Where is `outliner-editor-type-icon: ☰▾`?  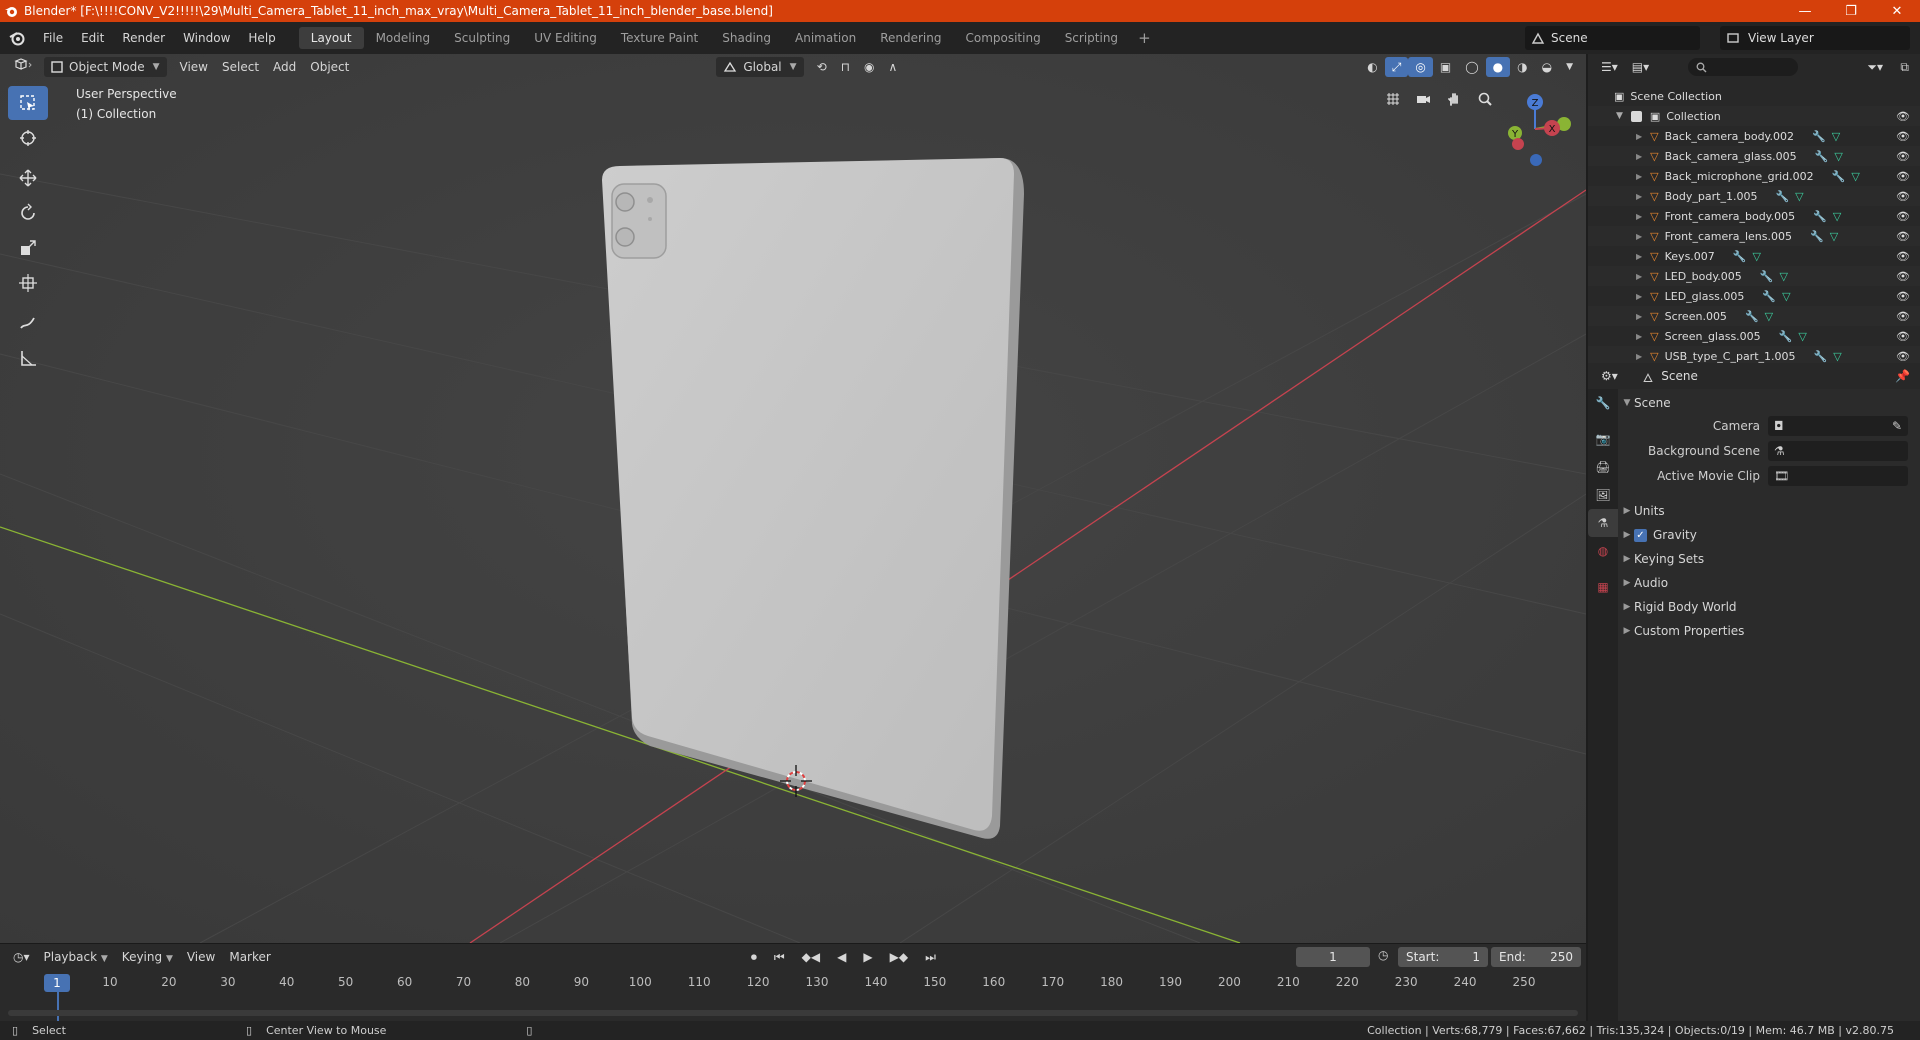 outliner-editor-type-icon: ☰▾ is located at coordinates (1609, 67).